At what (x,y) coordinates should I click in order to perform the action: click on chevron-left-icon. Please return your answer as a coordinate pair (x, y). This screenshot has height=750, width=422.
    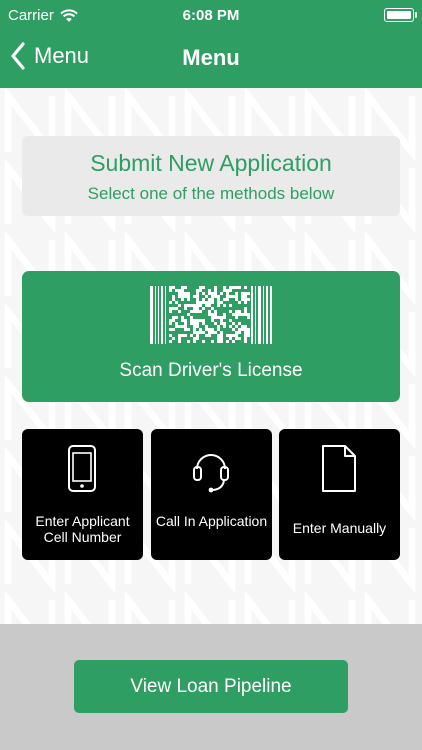
    Looking at the image, I should click on (18, 56).